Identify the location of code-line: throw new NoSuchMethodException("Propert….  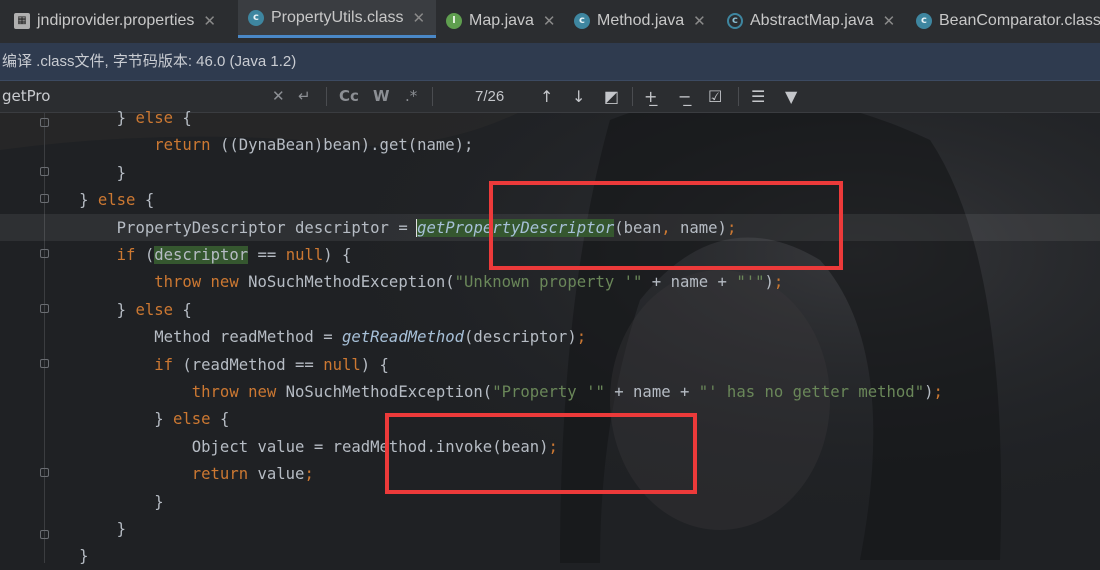
(473, 392).